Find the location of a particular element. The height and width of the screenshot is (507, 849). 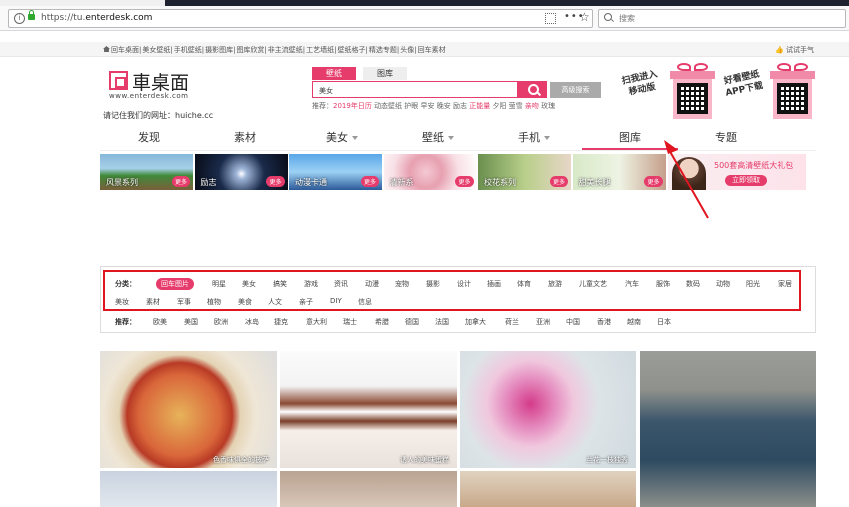

filter-tag: 香港 is located at coordinates (604, 322).